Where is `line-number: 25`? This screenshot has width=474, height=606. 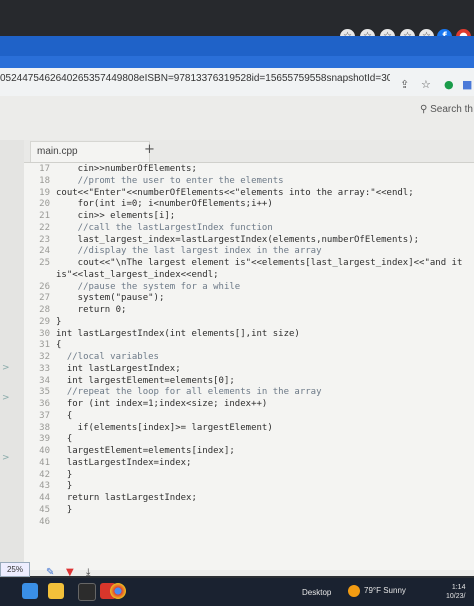 line-number: 25 is located at coordinates (44, 263).